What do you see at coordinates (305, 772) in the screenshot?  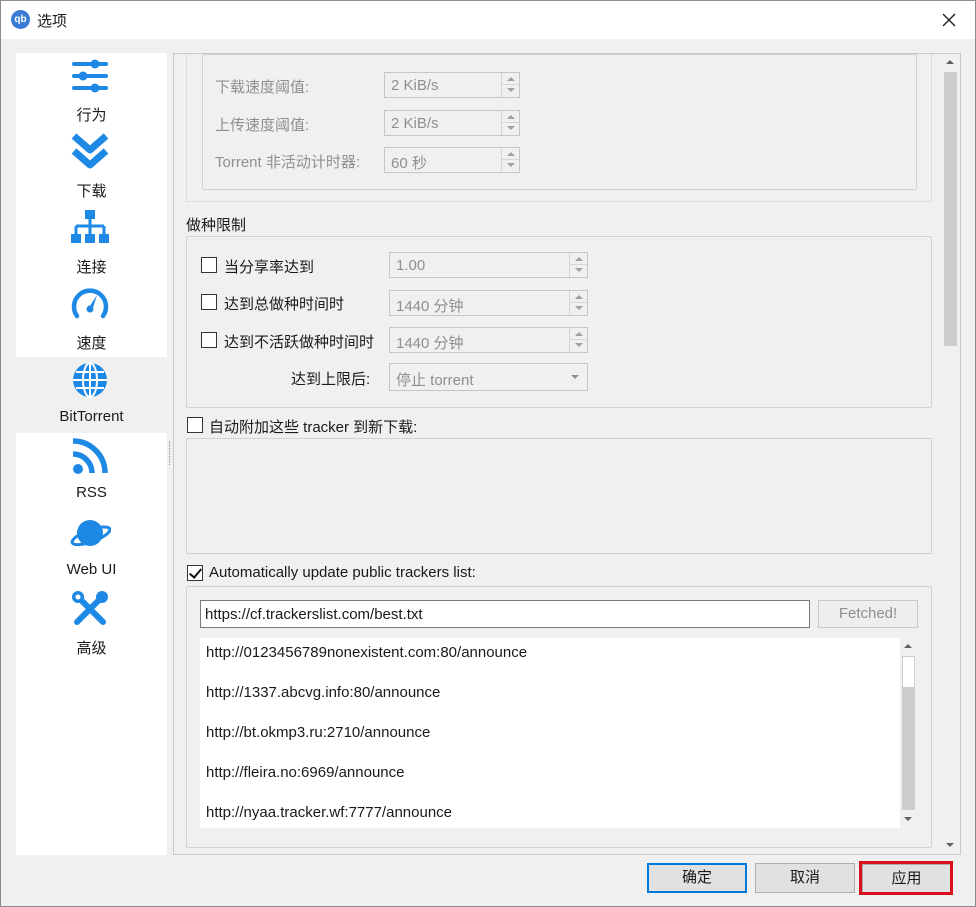 I see `list-item: http://fleira.no:6969/announce` at bounding box center [305, 772].